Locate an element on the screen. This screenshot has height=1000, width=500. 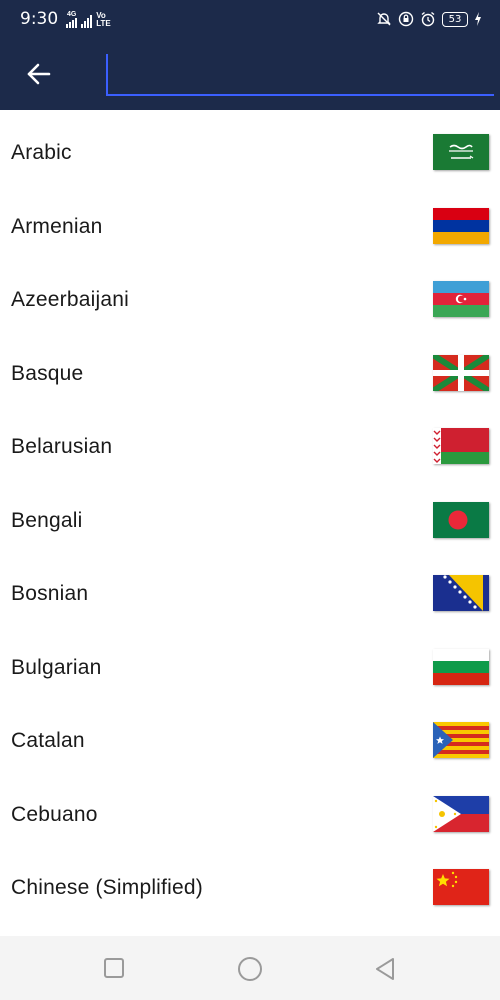
language-name: Bulgarian is located at coordinates (56, 667).